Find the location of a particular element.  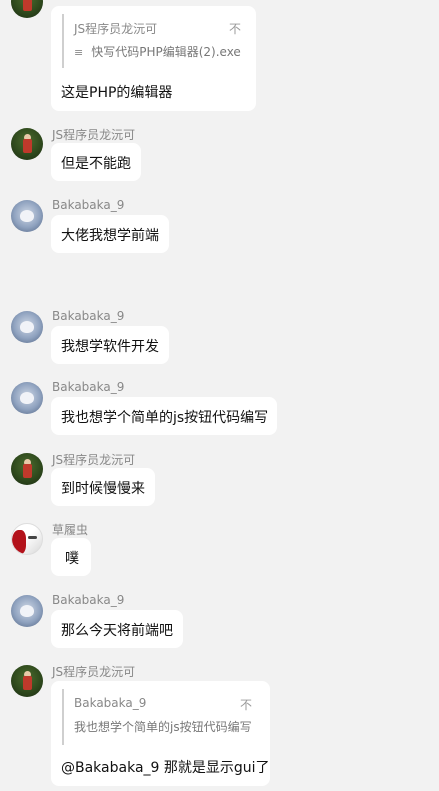

message-text: 噗 is located at coordinates (72, 559).